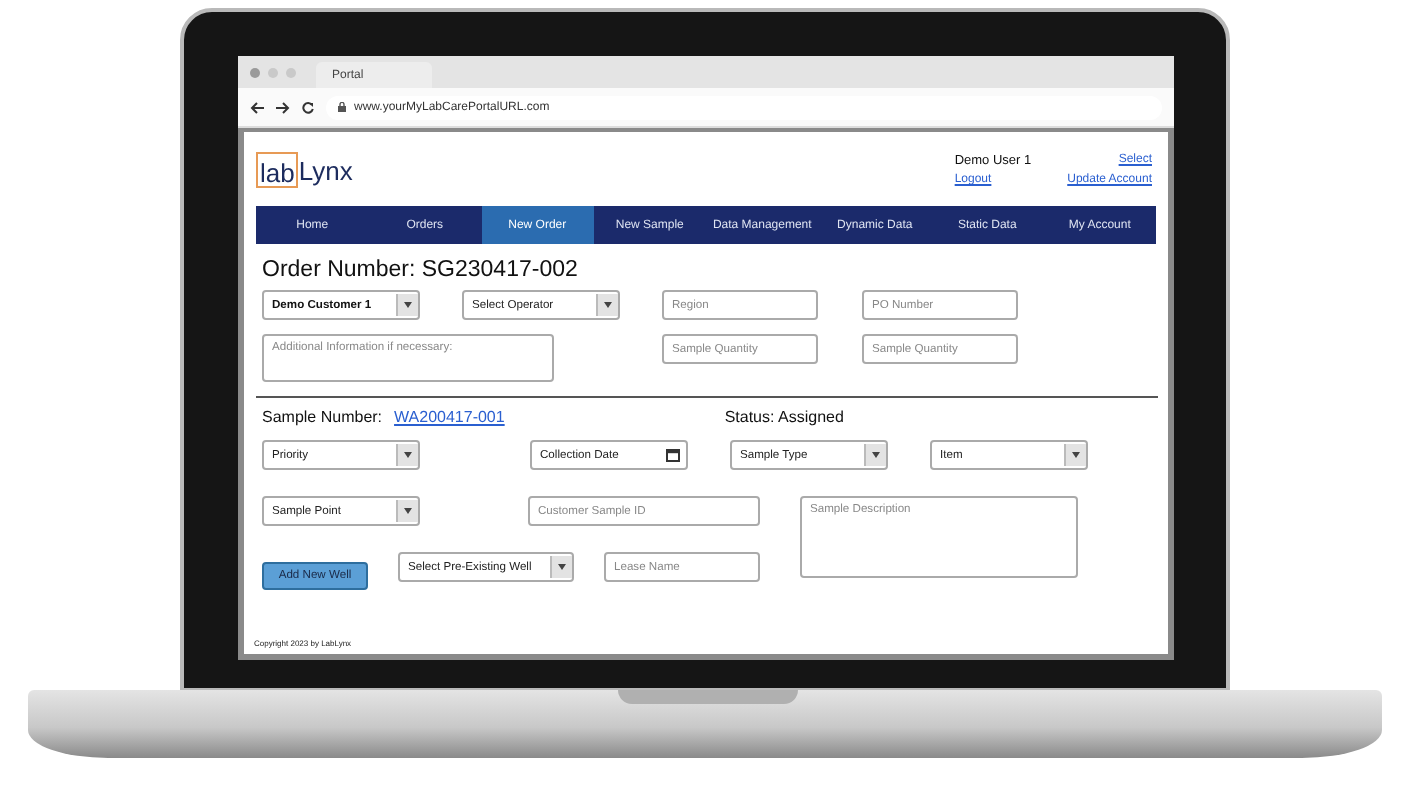 Image resolution: width=1410 pixels, height=802 pixels. I want to click on calendar-icon, so click(673, 455).